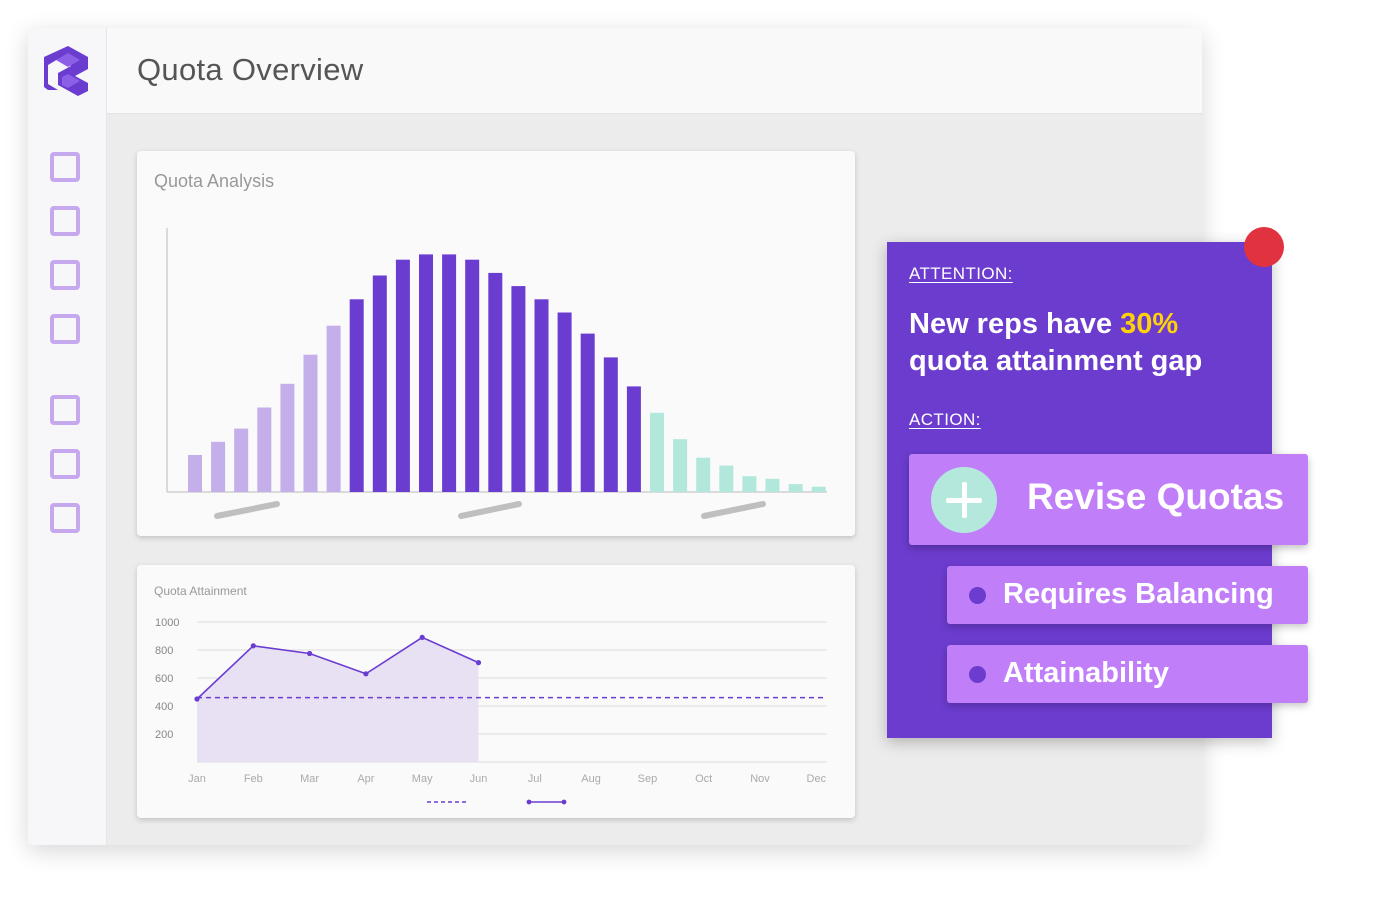  Describe the element at coordinates (648, 779) in the screenshot. I see `x-tick-sep: Sep` at that location.